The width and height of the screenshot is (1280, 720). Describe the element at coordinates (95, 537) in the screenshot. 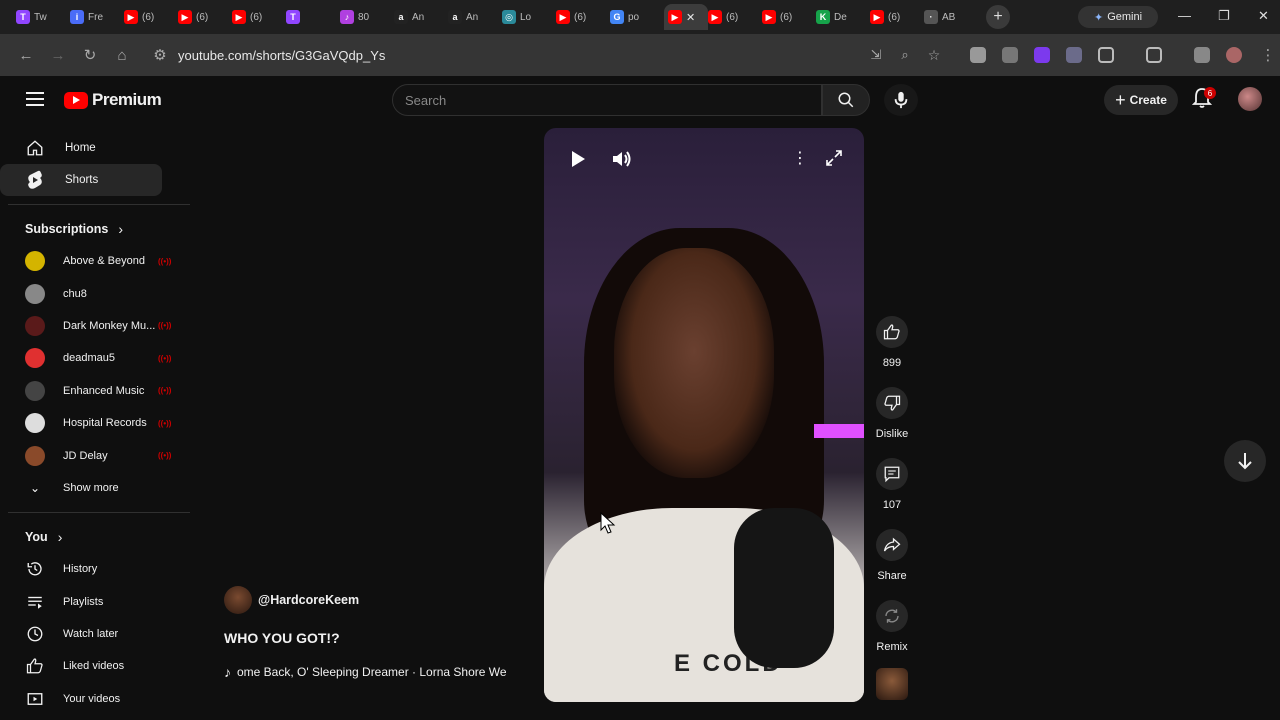

I see `you-heading: You ›` at that location.